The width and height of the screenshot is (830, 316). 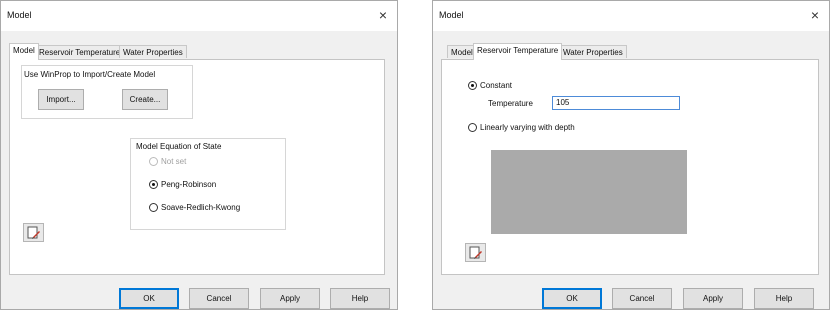 I want to click on radio-not-set-label: Not set, so click(x=174, y=161).